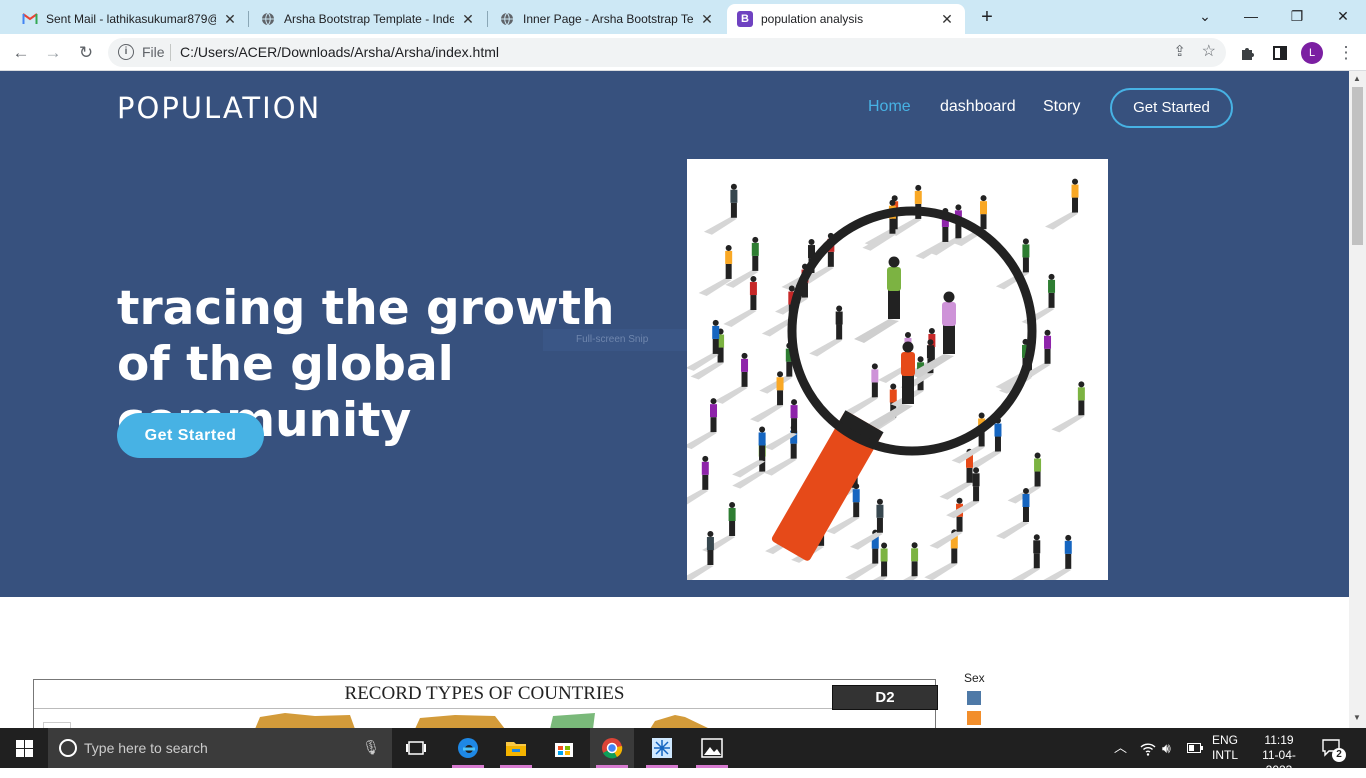  Describe the element at coordinates (1205, 17) in the screenshot. I see `tab-search-chevron-icon: ⌄` at that location.